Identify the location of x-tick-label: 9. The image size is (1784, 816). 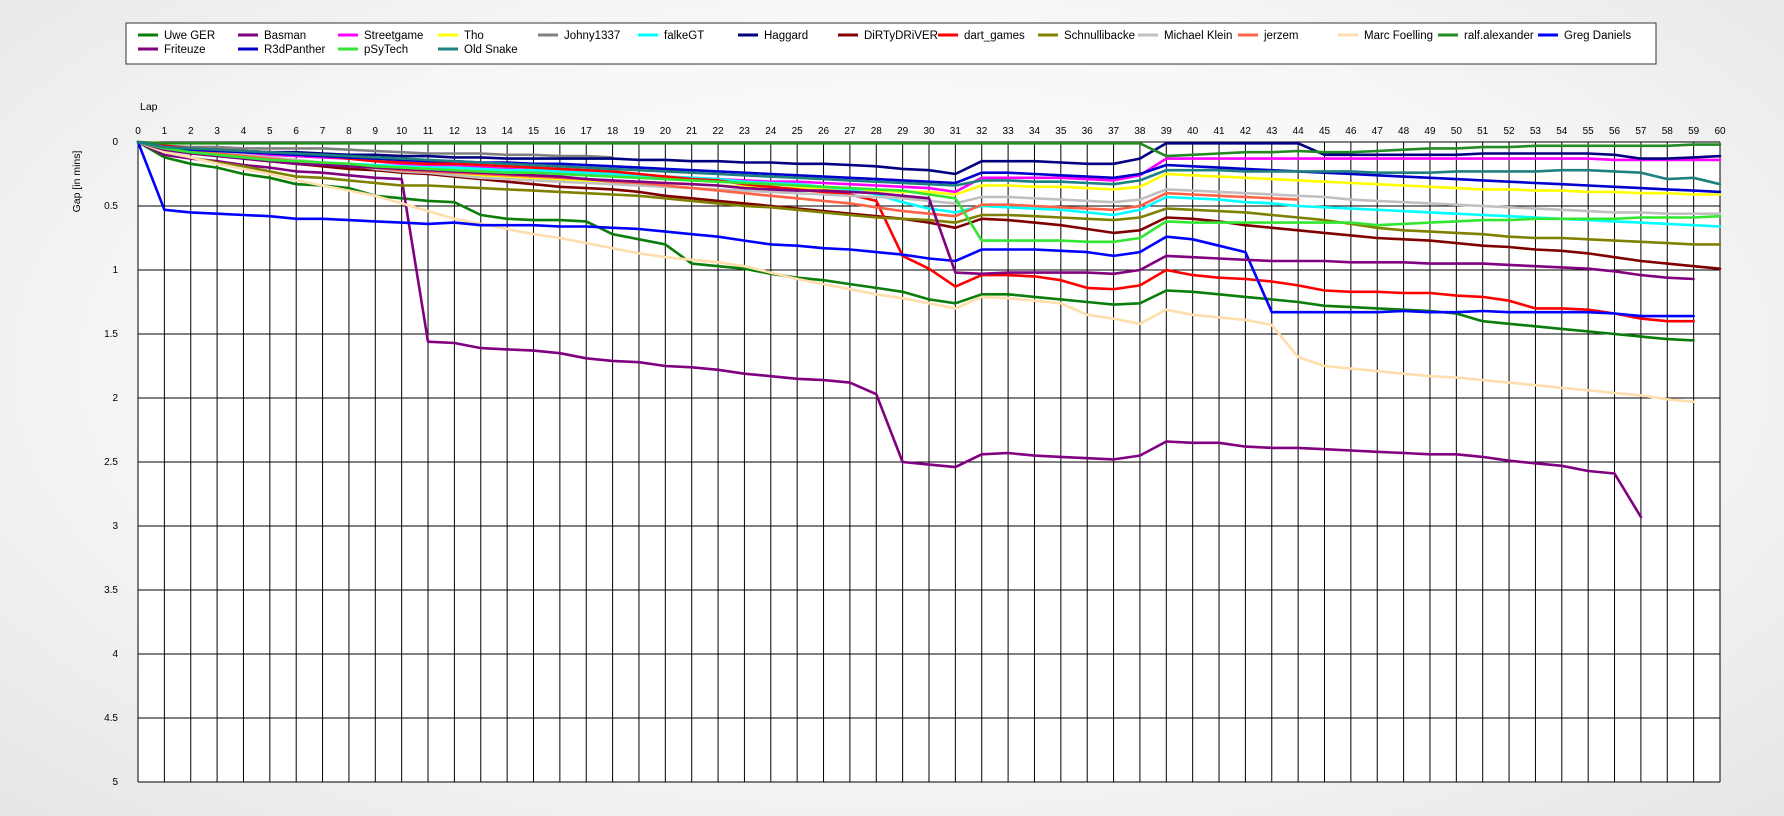
(376, 131).